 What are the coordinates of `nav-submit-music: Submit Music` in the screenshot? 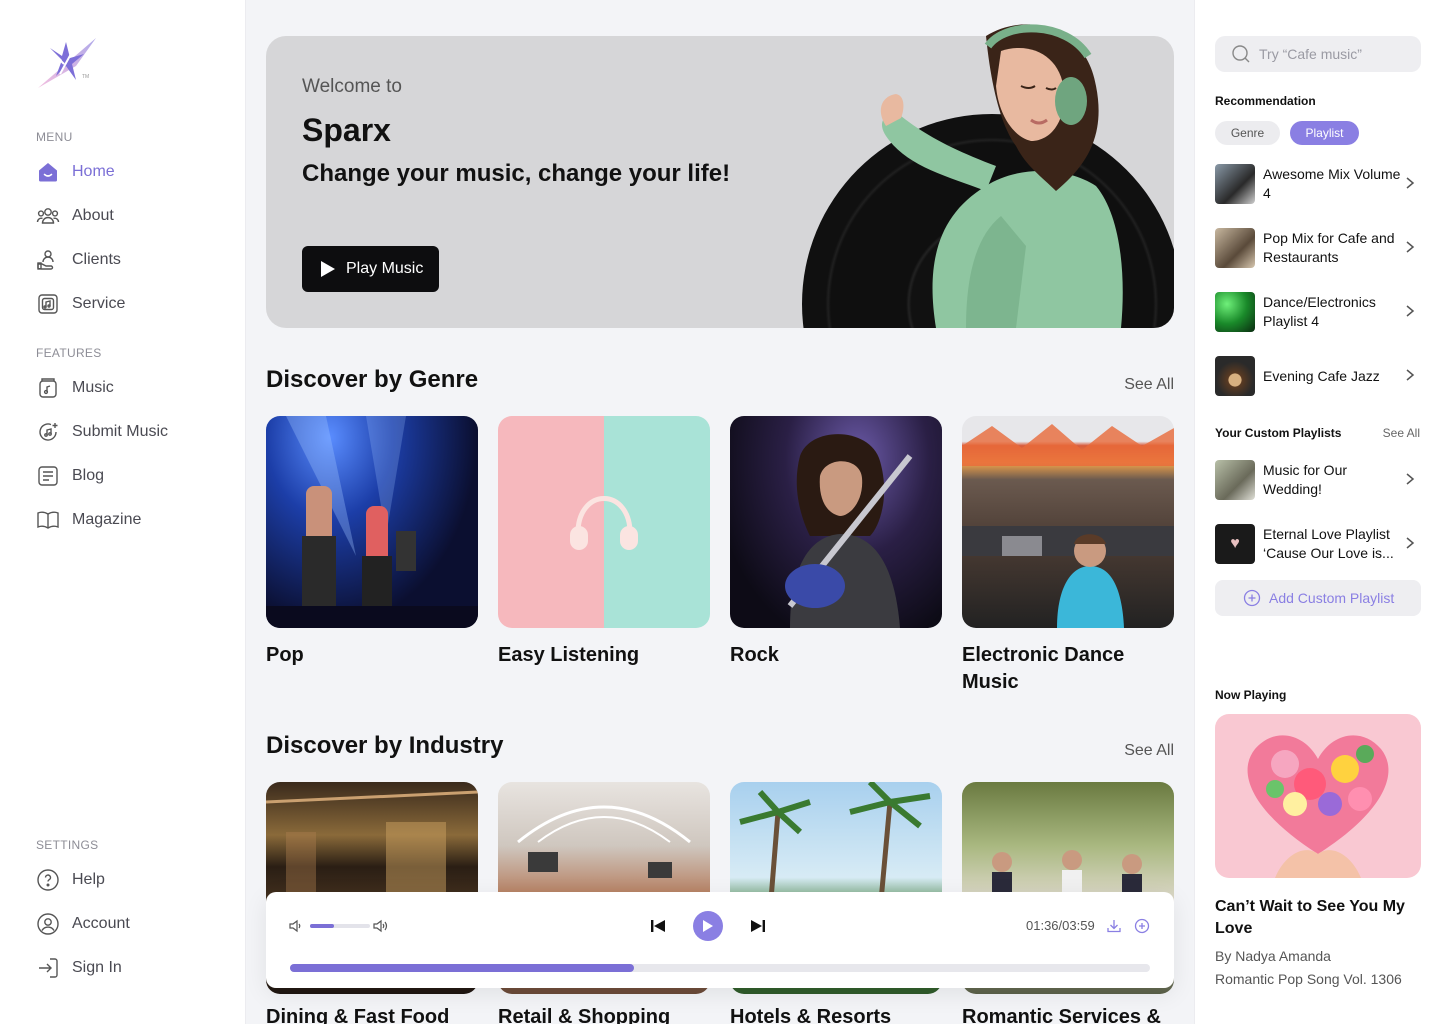 It's located at (102, 432).